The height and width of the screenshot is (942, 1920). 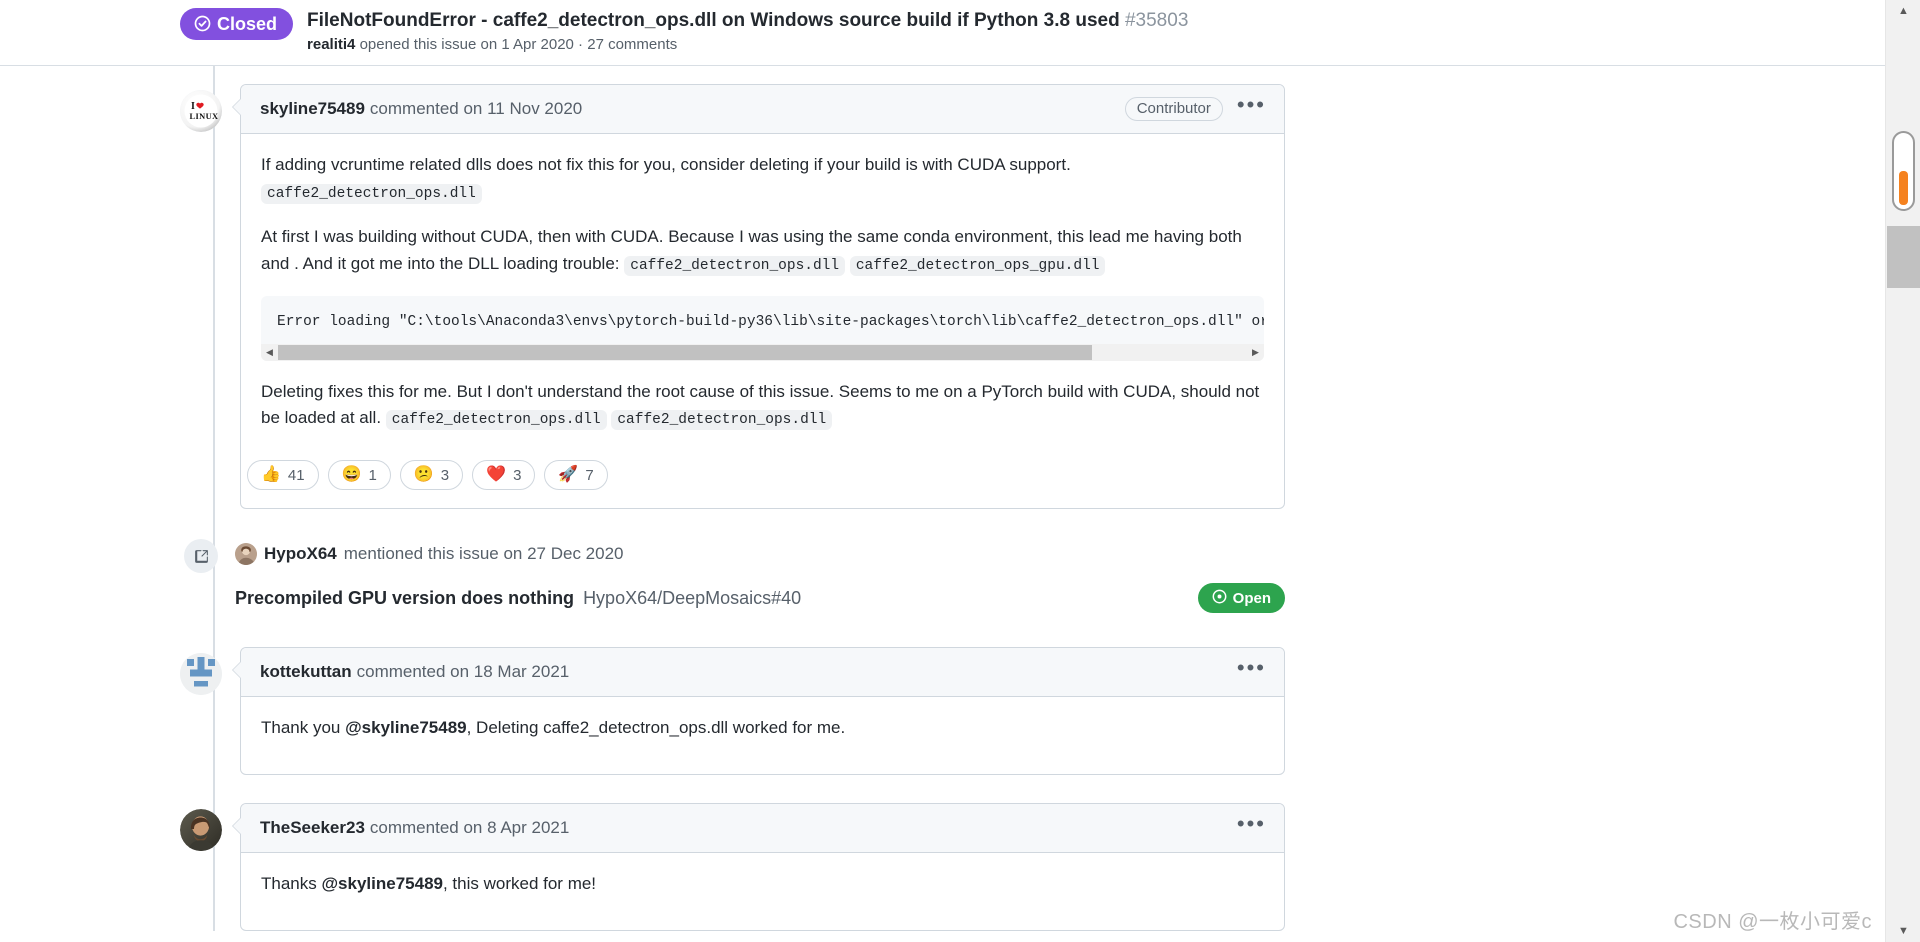 I want to click on issue-state-badge: Closed, so click(x=237, y=24).